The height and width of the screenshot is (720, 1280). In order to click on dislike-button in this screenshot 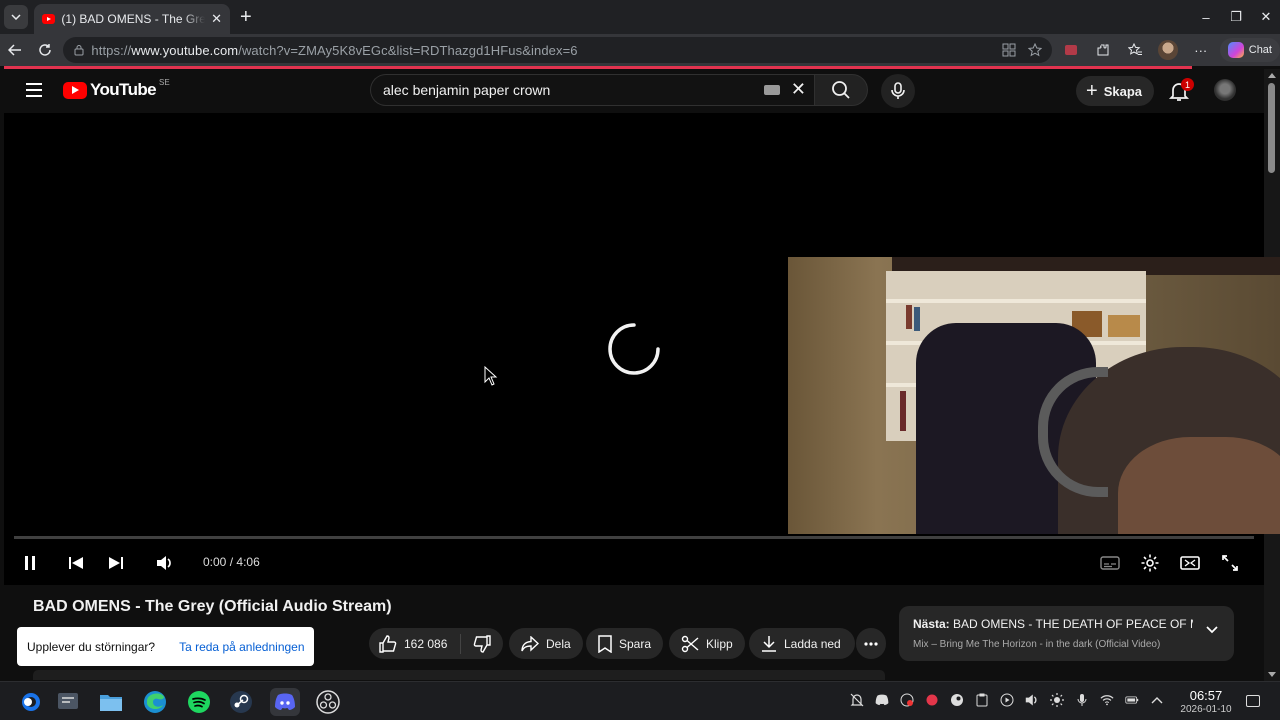, I will do `click(482, 643)`.